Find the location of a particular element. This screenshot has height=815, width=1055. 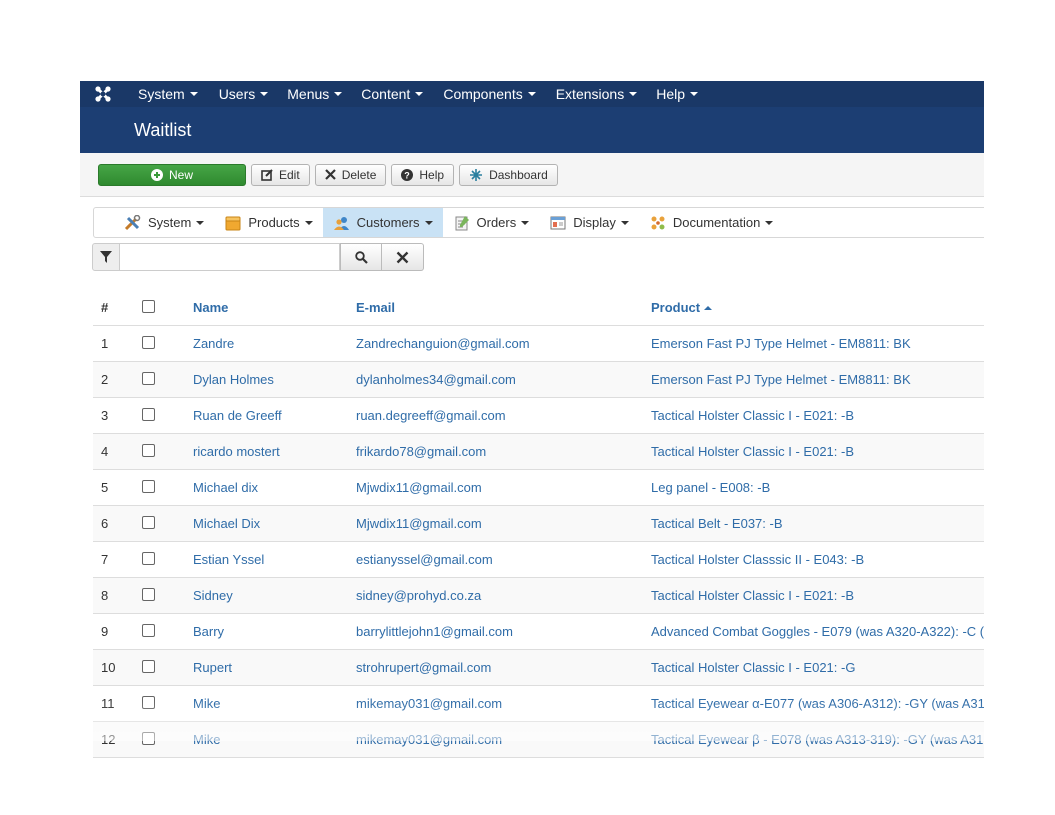

row-number: 6 is located at coordinates (116, 523).